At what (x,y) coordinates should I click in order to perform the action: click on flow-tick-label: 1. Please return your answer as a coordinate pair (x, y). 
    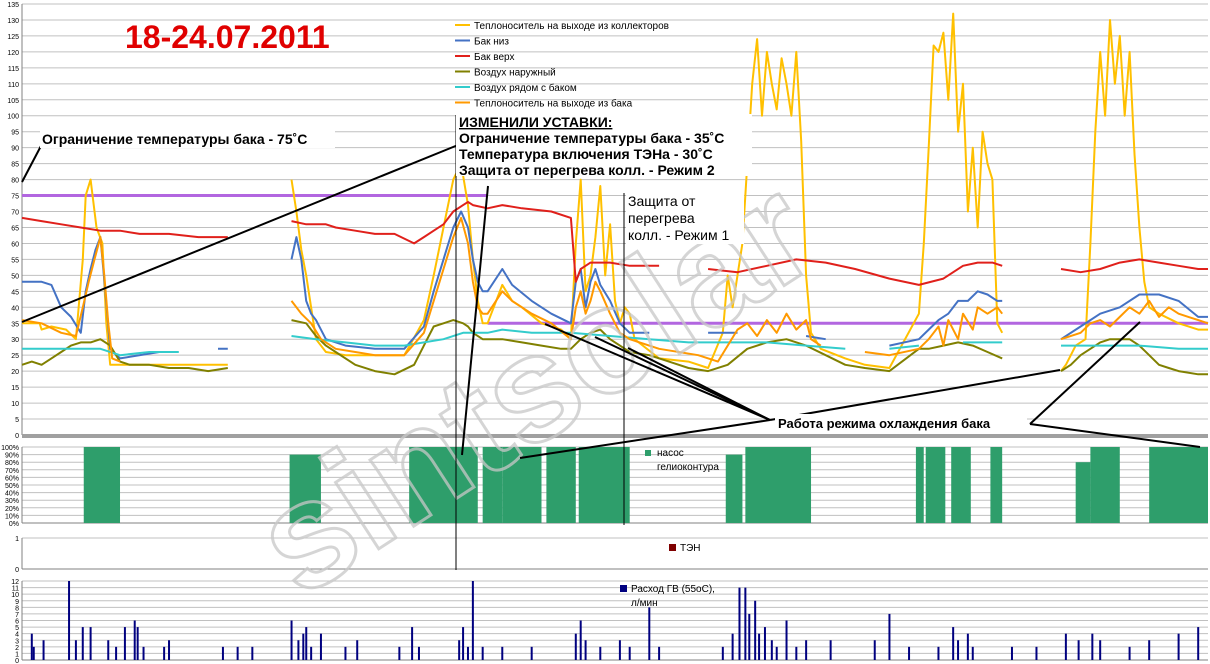
    Looking at the image, I should click on (17, 654).